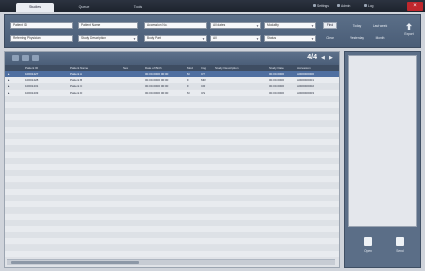 The width and height of the screenshot is (425, 271). Describe the element at coordinates (76, 92) in the screenshot. I see `table-cell: Patient D` at that location.